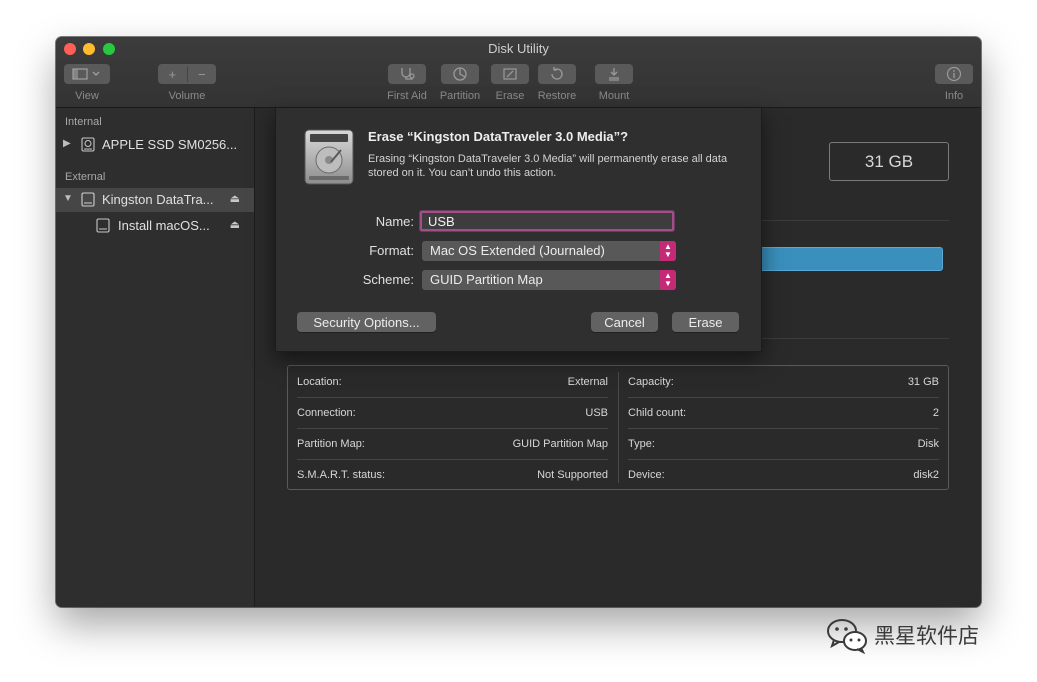  What do you see at coordinates (549, 280) in the screenshot?
I see `scheme-select: GUID Partition Map ▲ ▼` at bounding box center [549, 280].